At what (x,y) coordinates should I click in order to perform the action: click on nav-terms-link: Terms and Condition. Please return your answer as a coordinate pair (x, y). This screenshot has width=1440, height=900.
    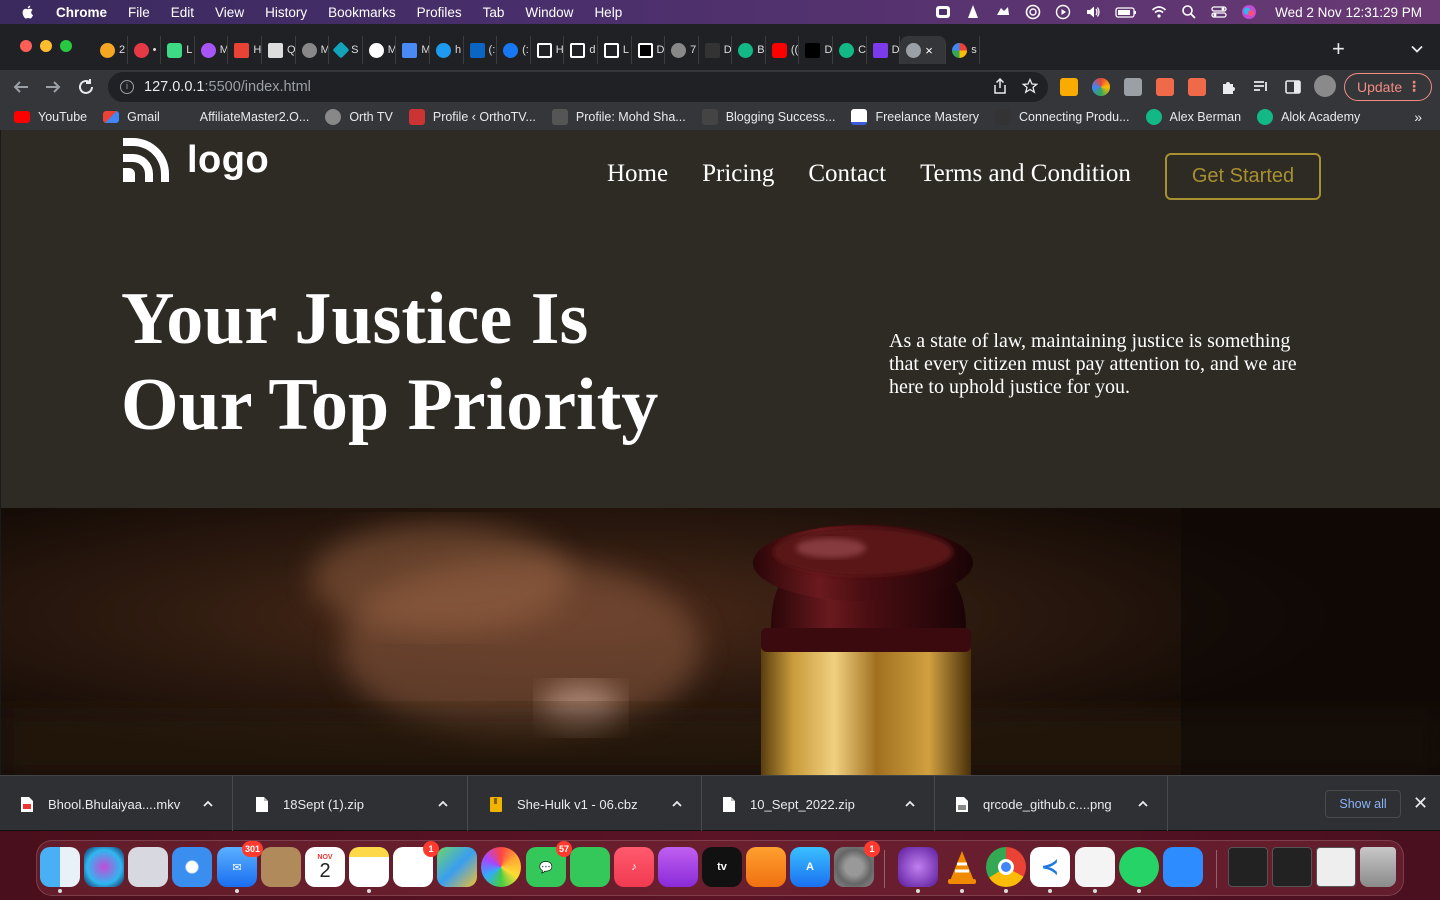
    Looking at the image, I should click on (1025, 174).